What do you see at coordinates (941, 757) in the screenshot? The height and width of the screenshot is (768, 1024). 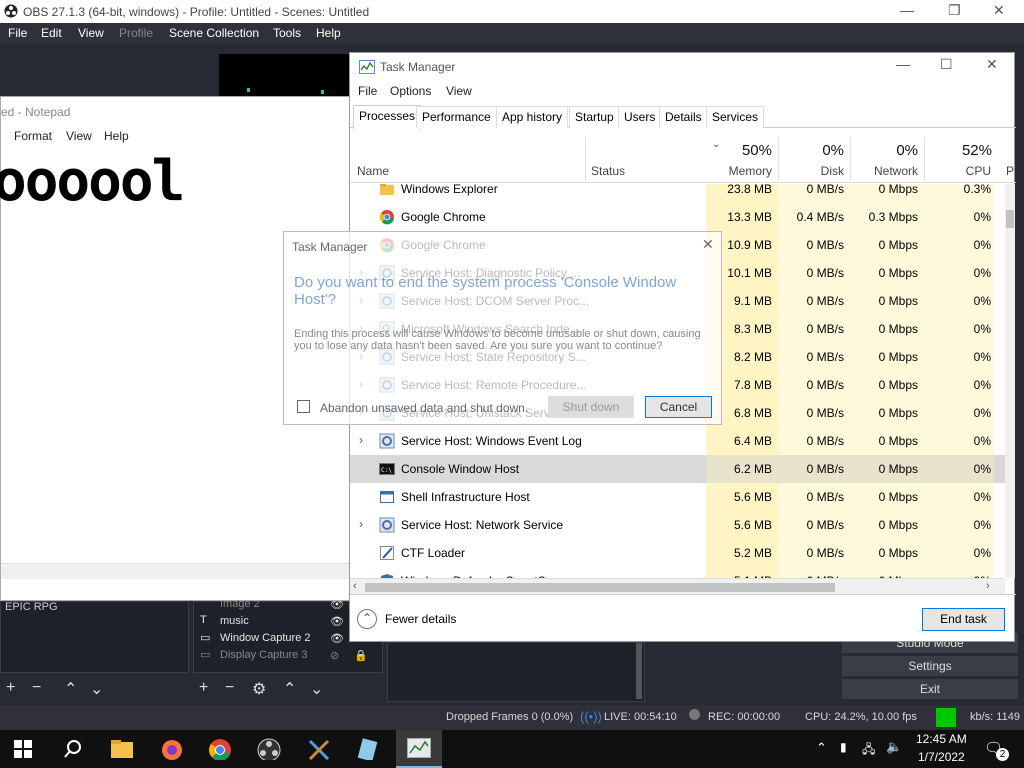 I see `clock-date: 1/7/2022` at bounding box center [941, 757].